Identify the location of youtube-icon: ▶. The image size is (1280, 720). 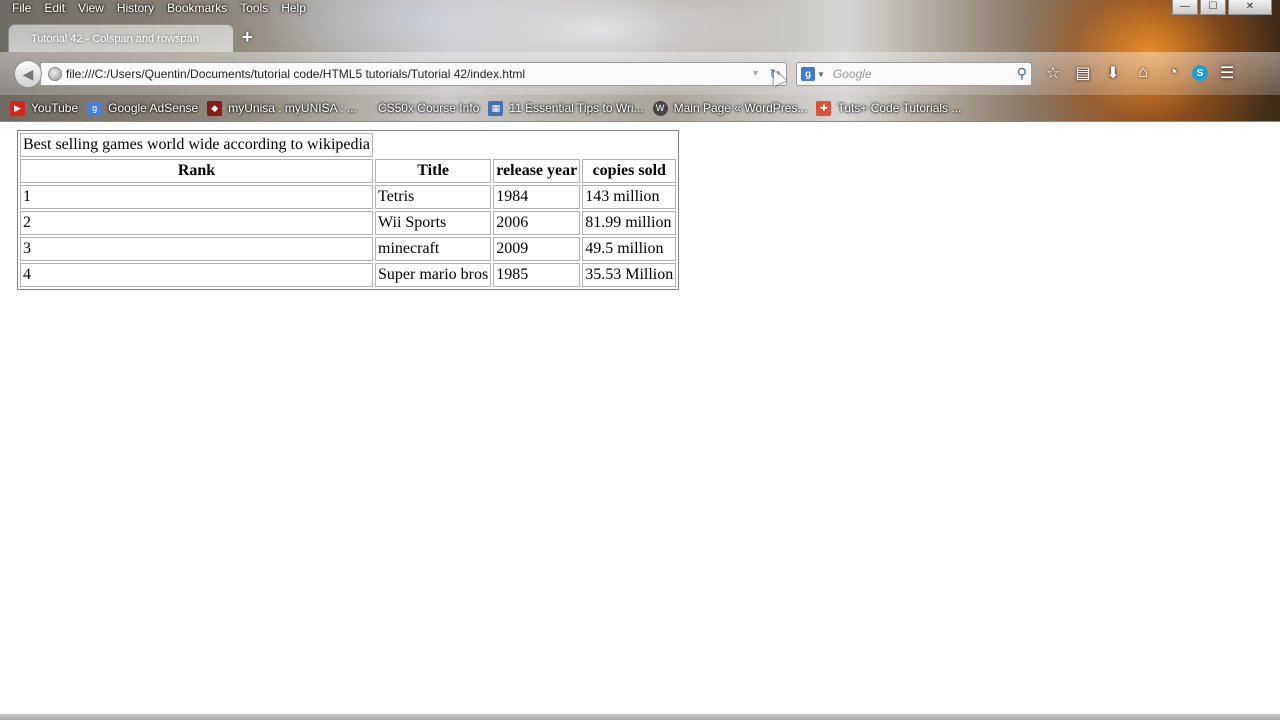
(17, 108).